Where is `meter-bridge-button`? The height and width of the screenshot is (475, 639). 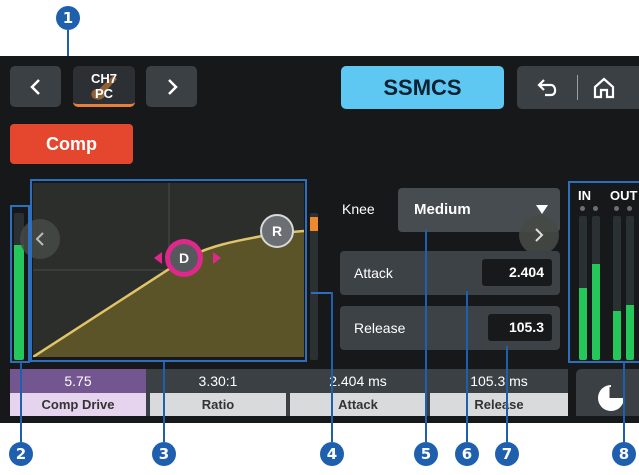
meter-bridge-button is located at coordinates (607, 392).